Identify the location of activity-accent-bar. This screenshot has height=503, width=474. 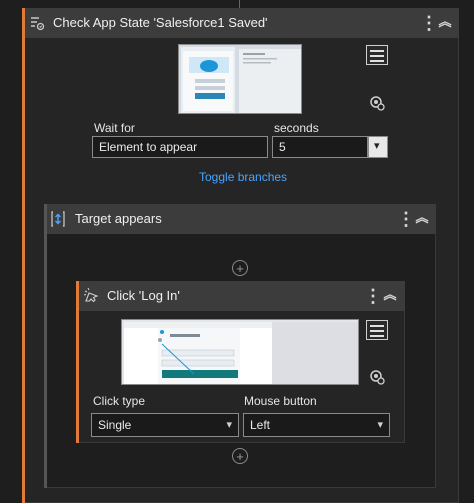
(23, 255).